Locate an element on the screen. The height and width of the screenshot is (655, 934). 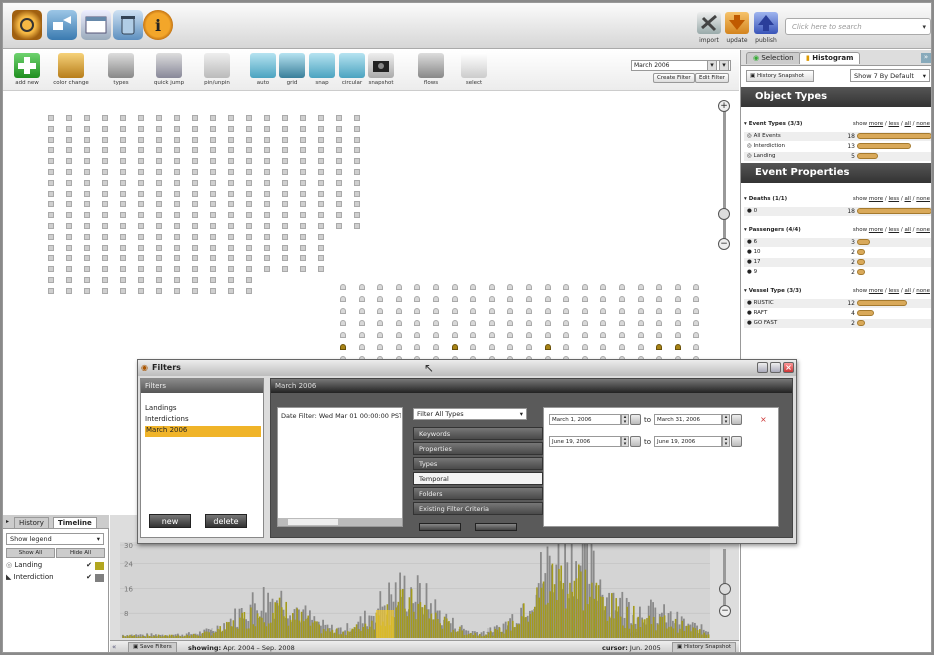
info-icon: i is located at coordinates (158, 25).